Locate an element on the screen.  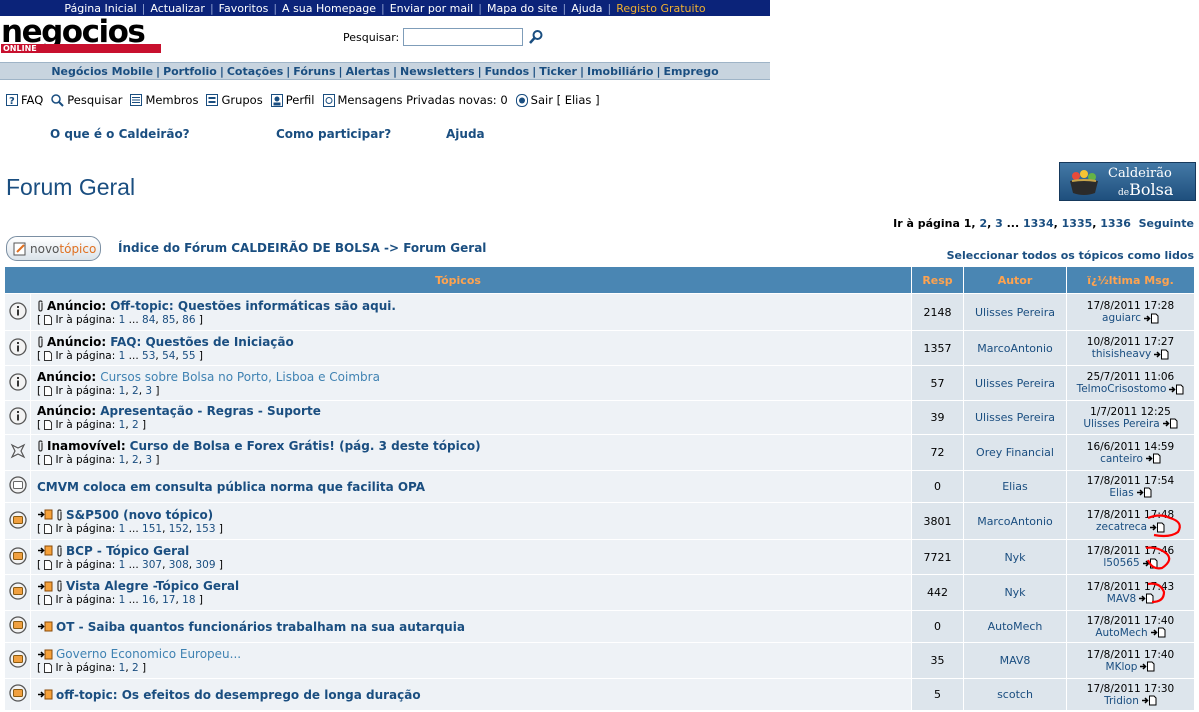
last-post-user-link: MAV8 is located at coordinates (1121, 599).